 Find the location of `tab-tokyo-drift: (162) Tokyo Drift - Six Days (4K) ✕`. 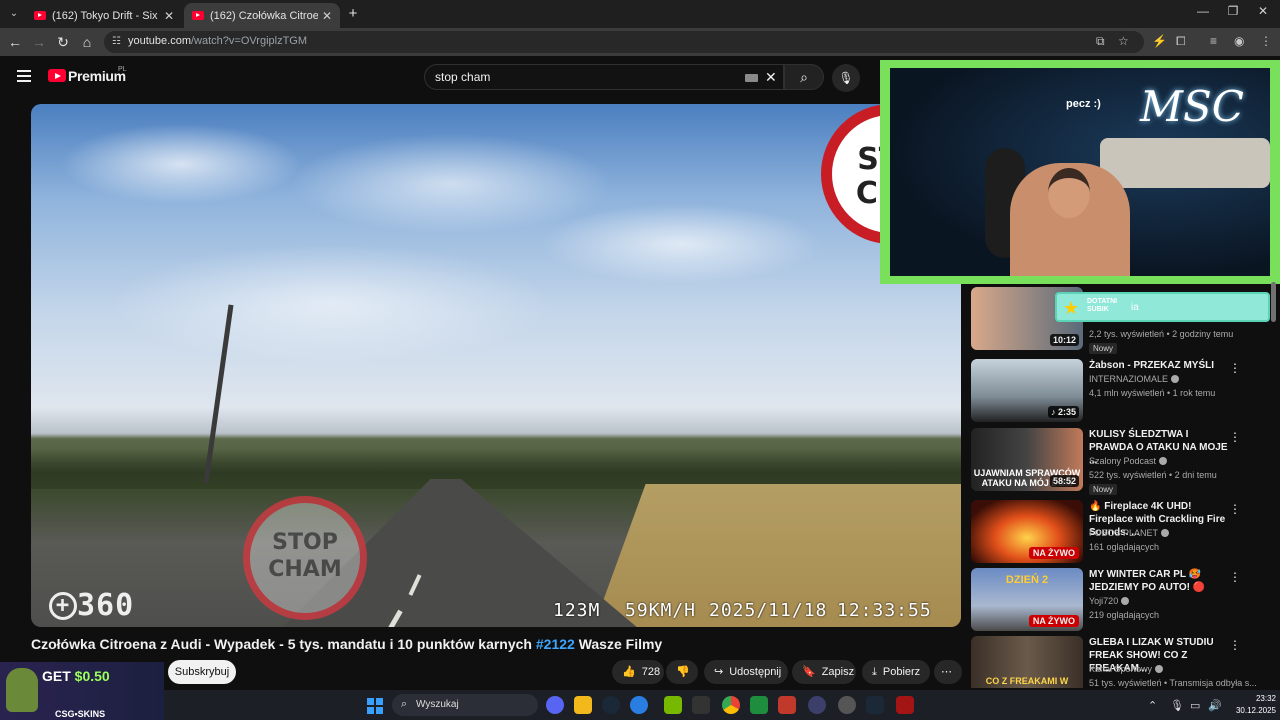

tab-tokyo-drift: (162) Tokyo Drift - Six Days (4K) ✕ is located at coordinates (104, 15).